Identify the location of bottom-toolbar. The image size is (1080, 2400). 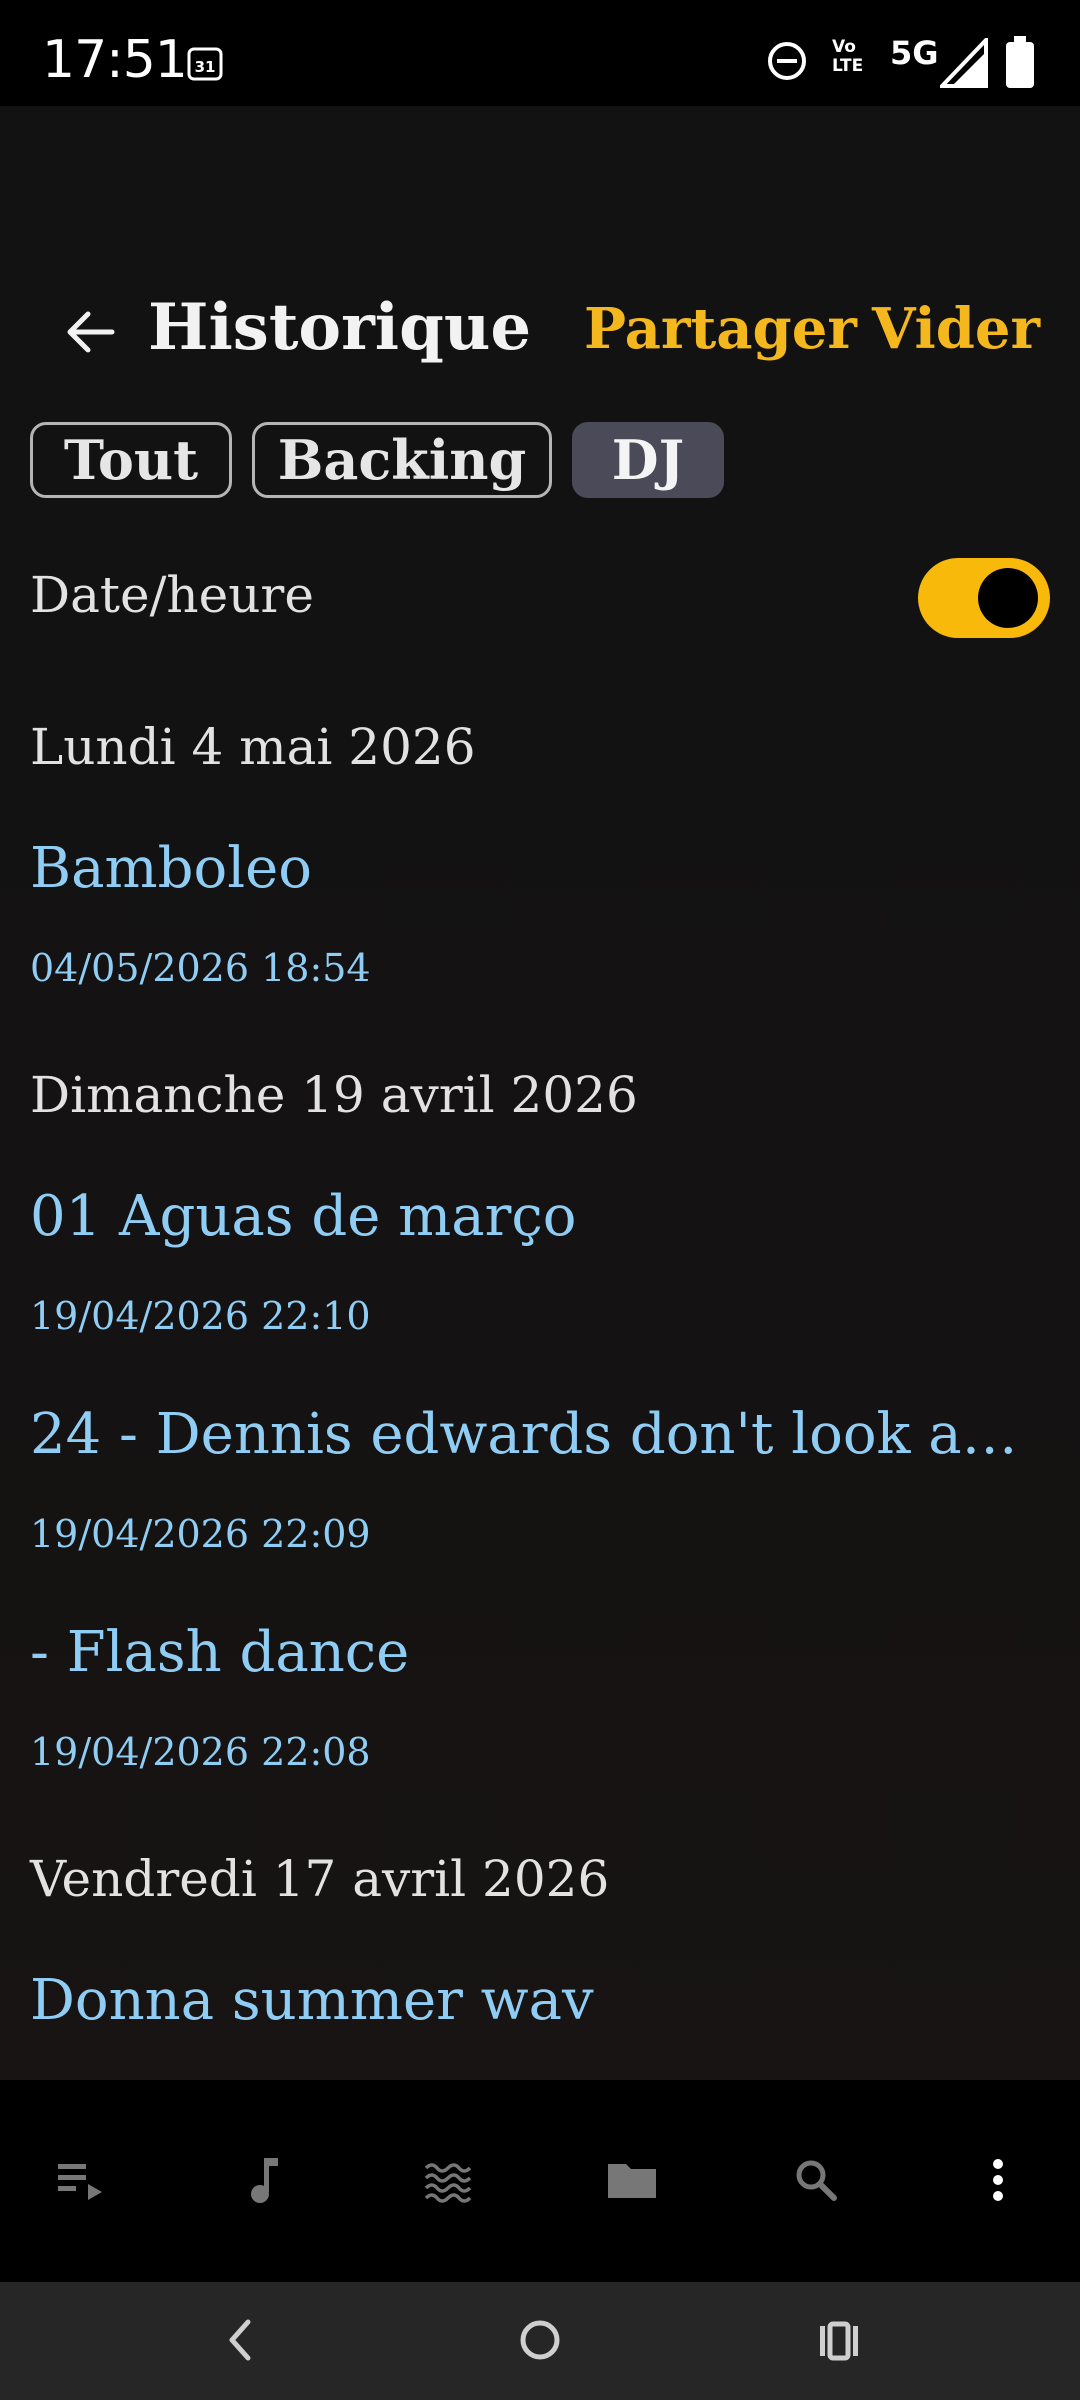
(540, 2181).